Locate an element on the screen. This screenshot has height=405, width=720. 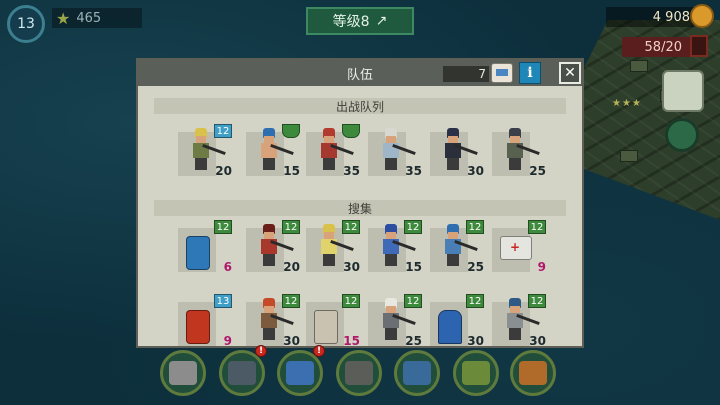
rank-label: 等级8 is located at coordinates (351, 22).